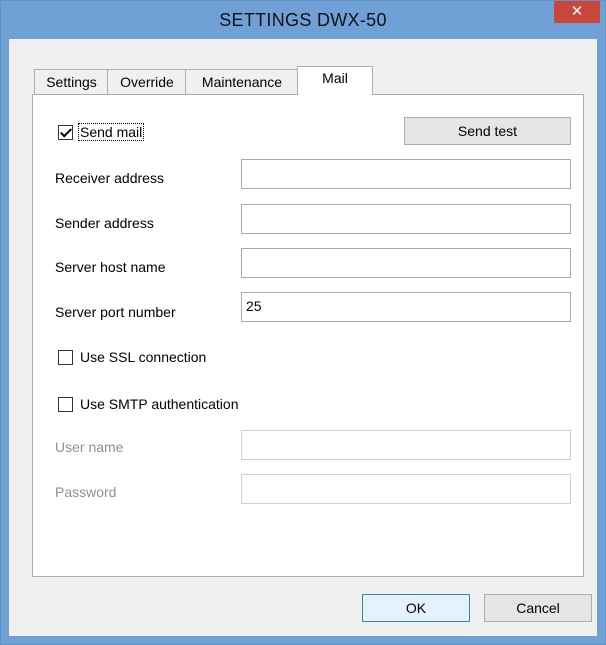  I want to click on ok-button: OK, so click(416, 608).